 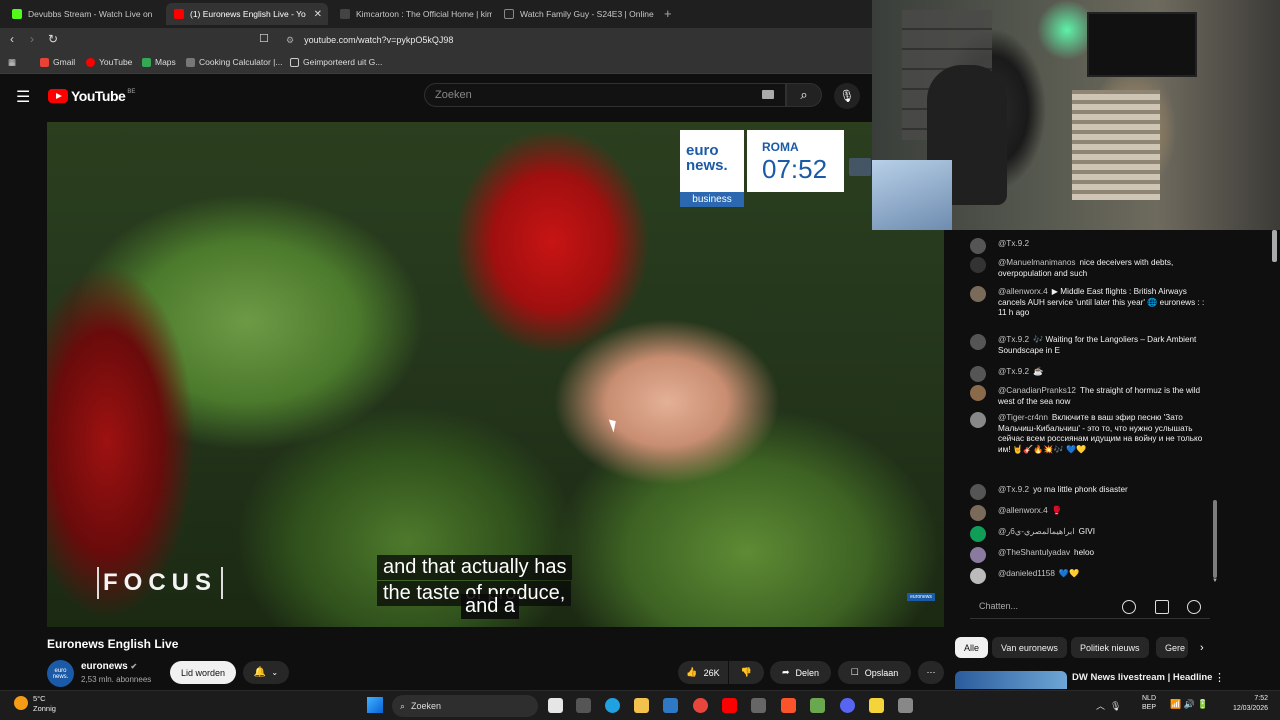 I want to click on site-info-icon: ⚙, so click(x=290, y=40).